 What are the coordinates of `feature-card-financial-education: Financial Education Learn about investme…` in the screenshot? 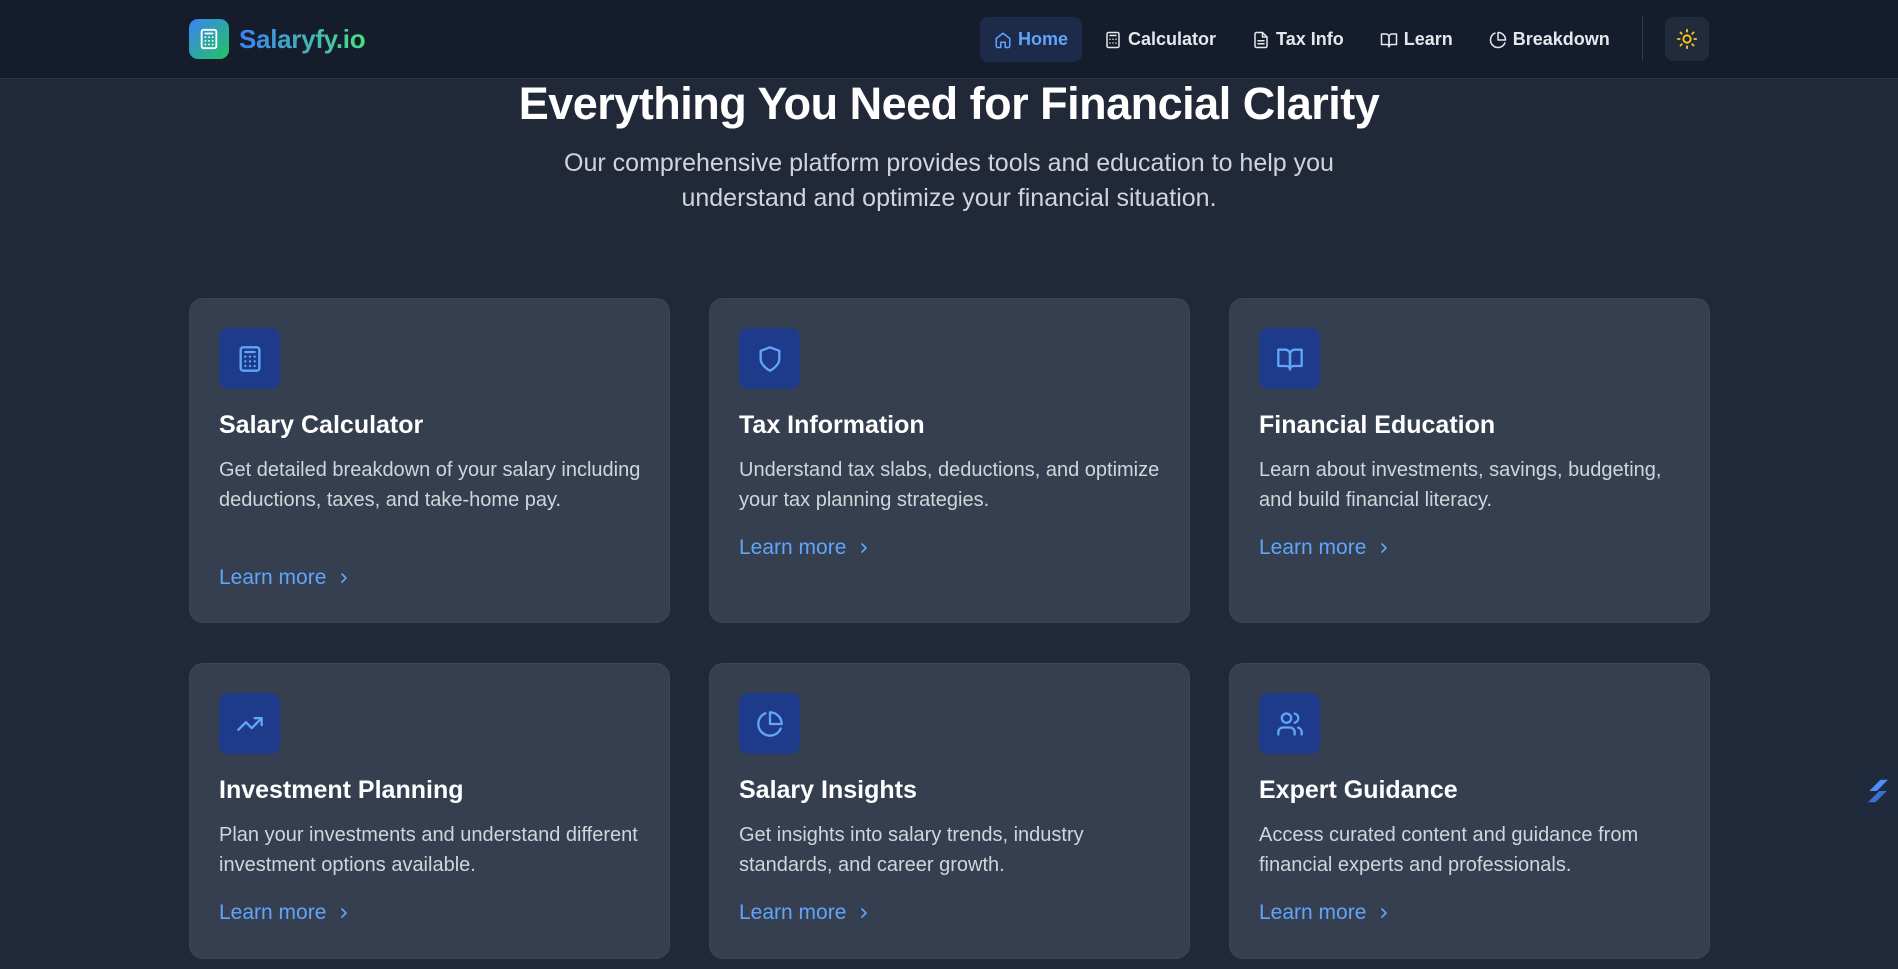 It's located at (1469, 460).